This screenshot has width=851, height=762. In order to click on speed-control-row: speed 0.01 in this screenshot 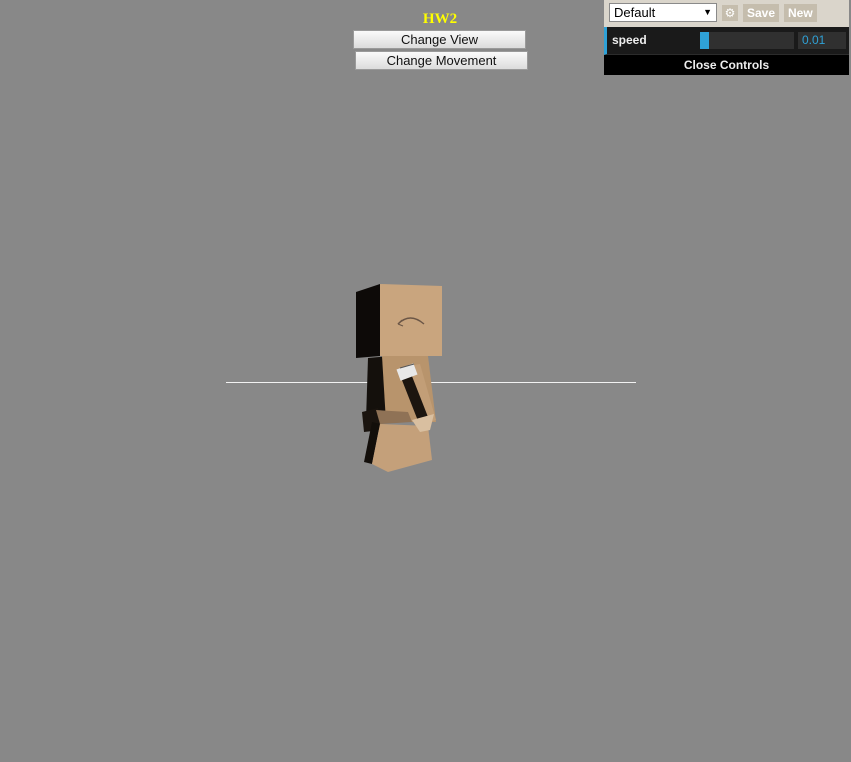, I will do `click(726, 41)`.